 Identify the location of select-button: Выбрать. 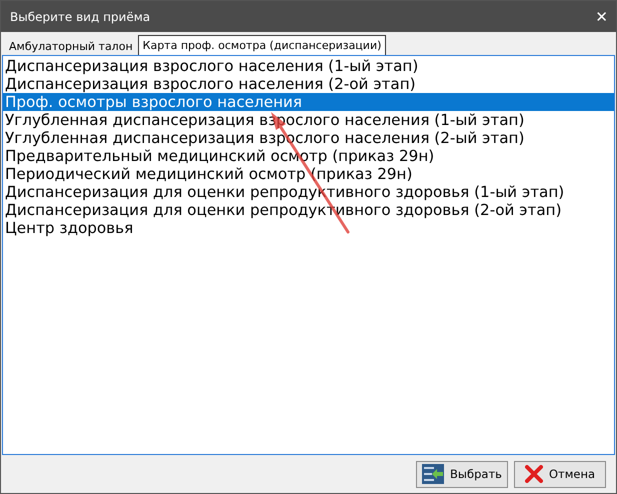
(462, 474).